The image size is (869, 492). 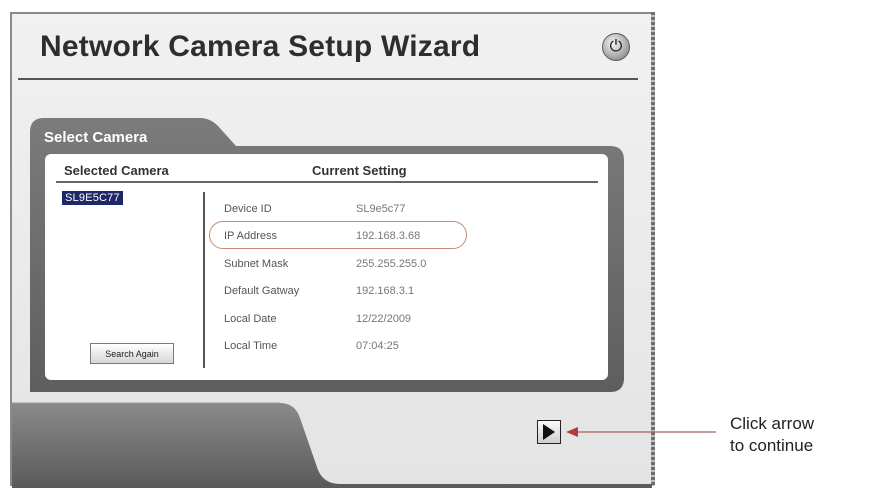 What do you see at coordinates (772, 445) in the screenshot?
I see `callout-line-2: to continue` at bounding box center [772, 445].